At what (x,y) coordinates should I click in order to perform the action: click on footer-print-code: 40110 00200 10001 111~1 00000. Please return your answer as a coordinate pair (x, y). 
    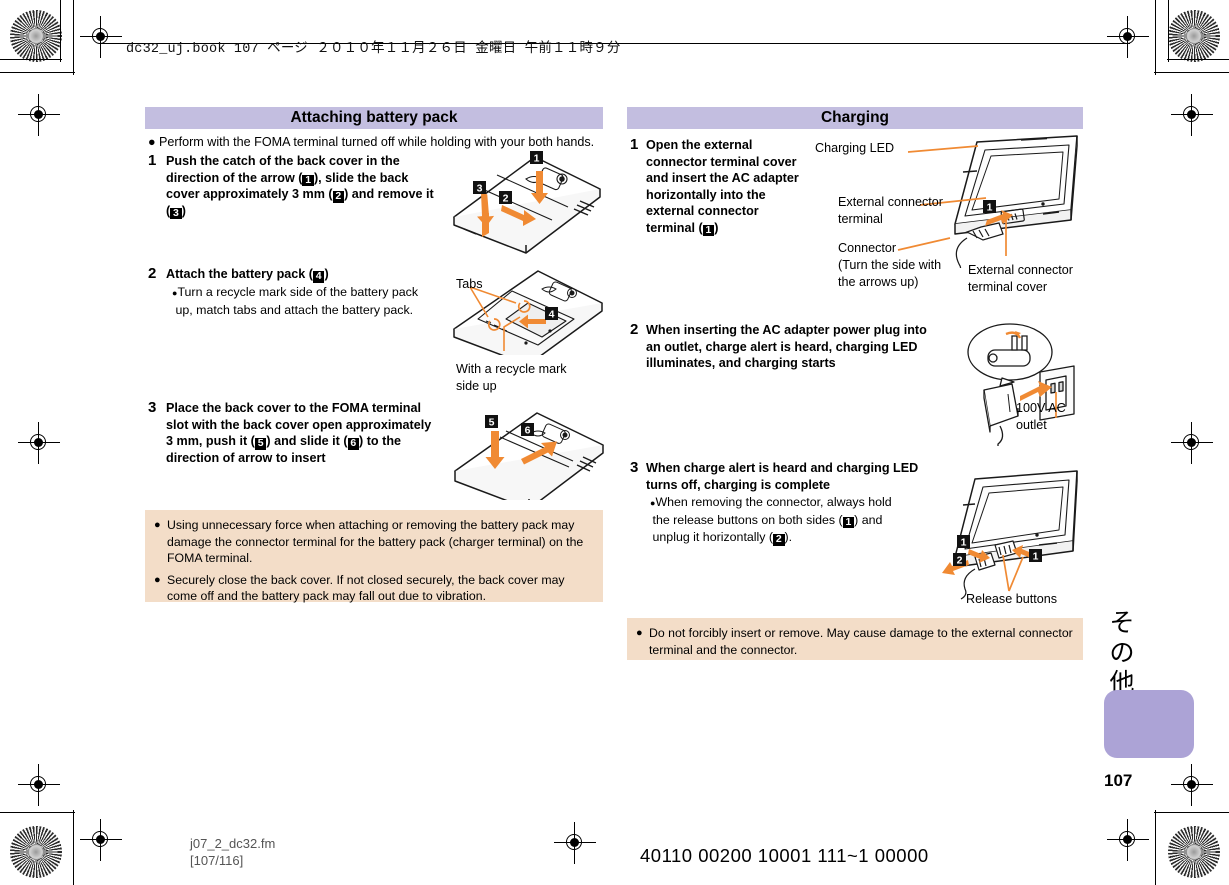
    Looking at the image, I should click on (784, 855).